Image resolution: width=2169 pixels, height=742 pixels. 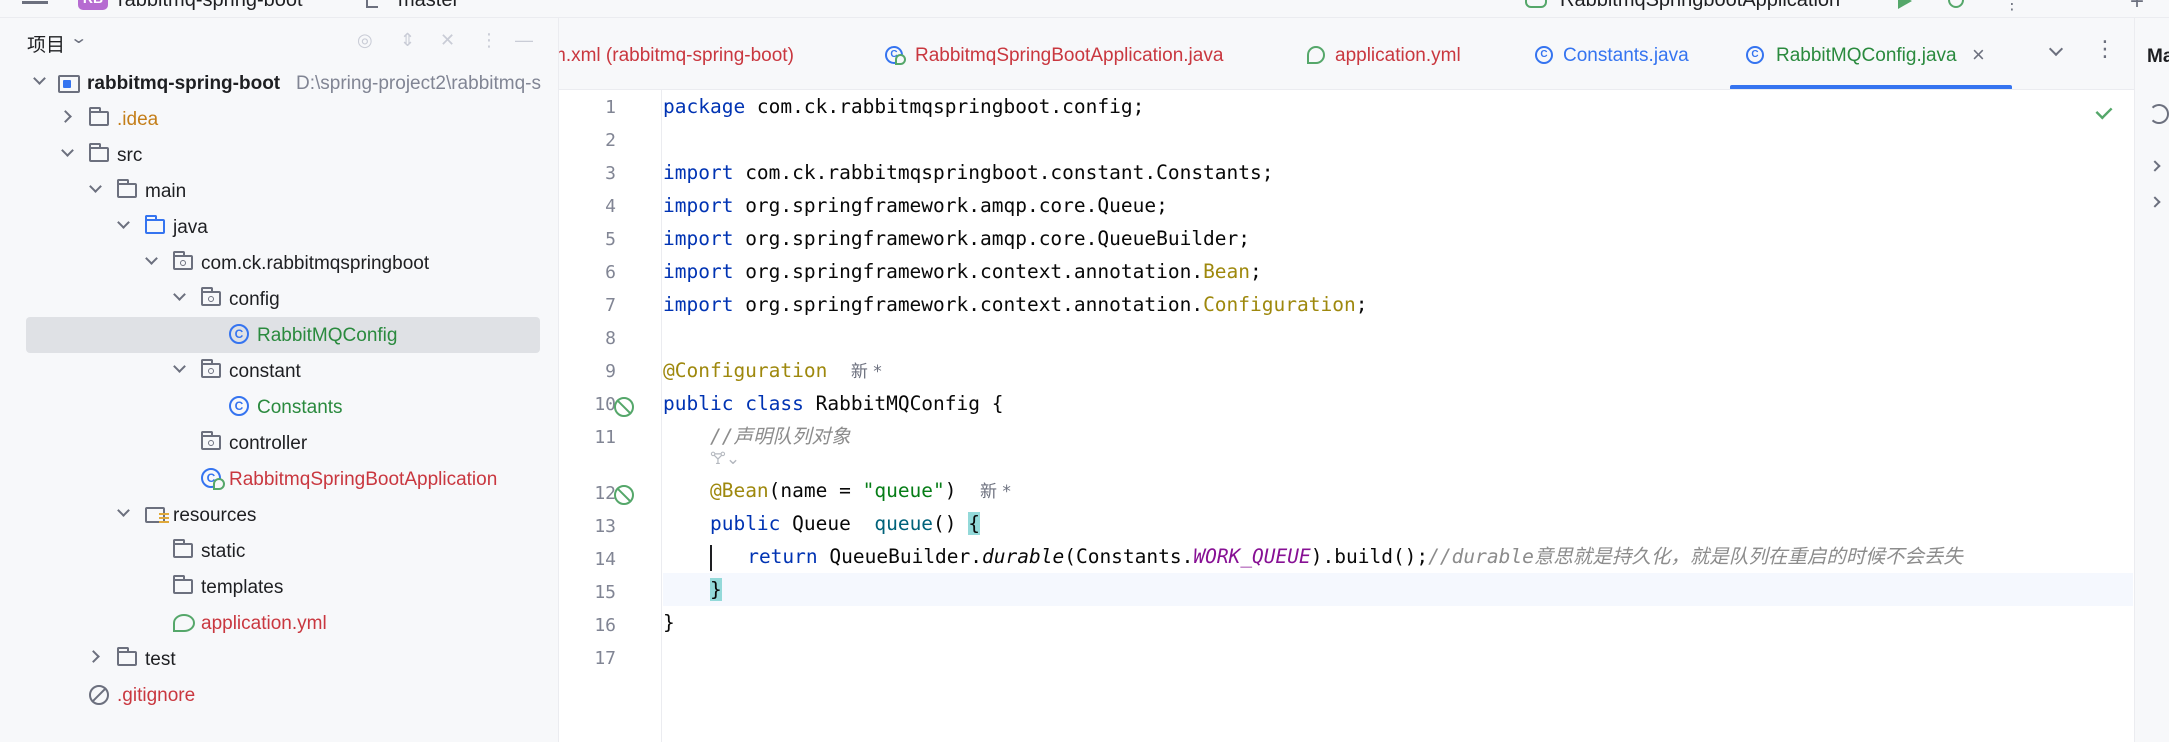 What do you see at coordinates (676, 55) in the screenshot?
I see `tab-label: m.xml (rabbitmq-spring-boot)` at bounding box center [676, 55].